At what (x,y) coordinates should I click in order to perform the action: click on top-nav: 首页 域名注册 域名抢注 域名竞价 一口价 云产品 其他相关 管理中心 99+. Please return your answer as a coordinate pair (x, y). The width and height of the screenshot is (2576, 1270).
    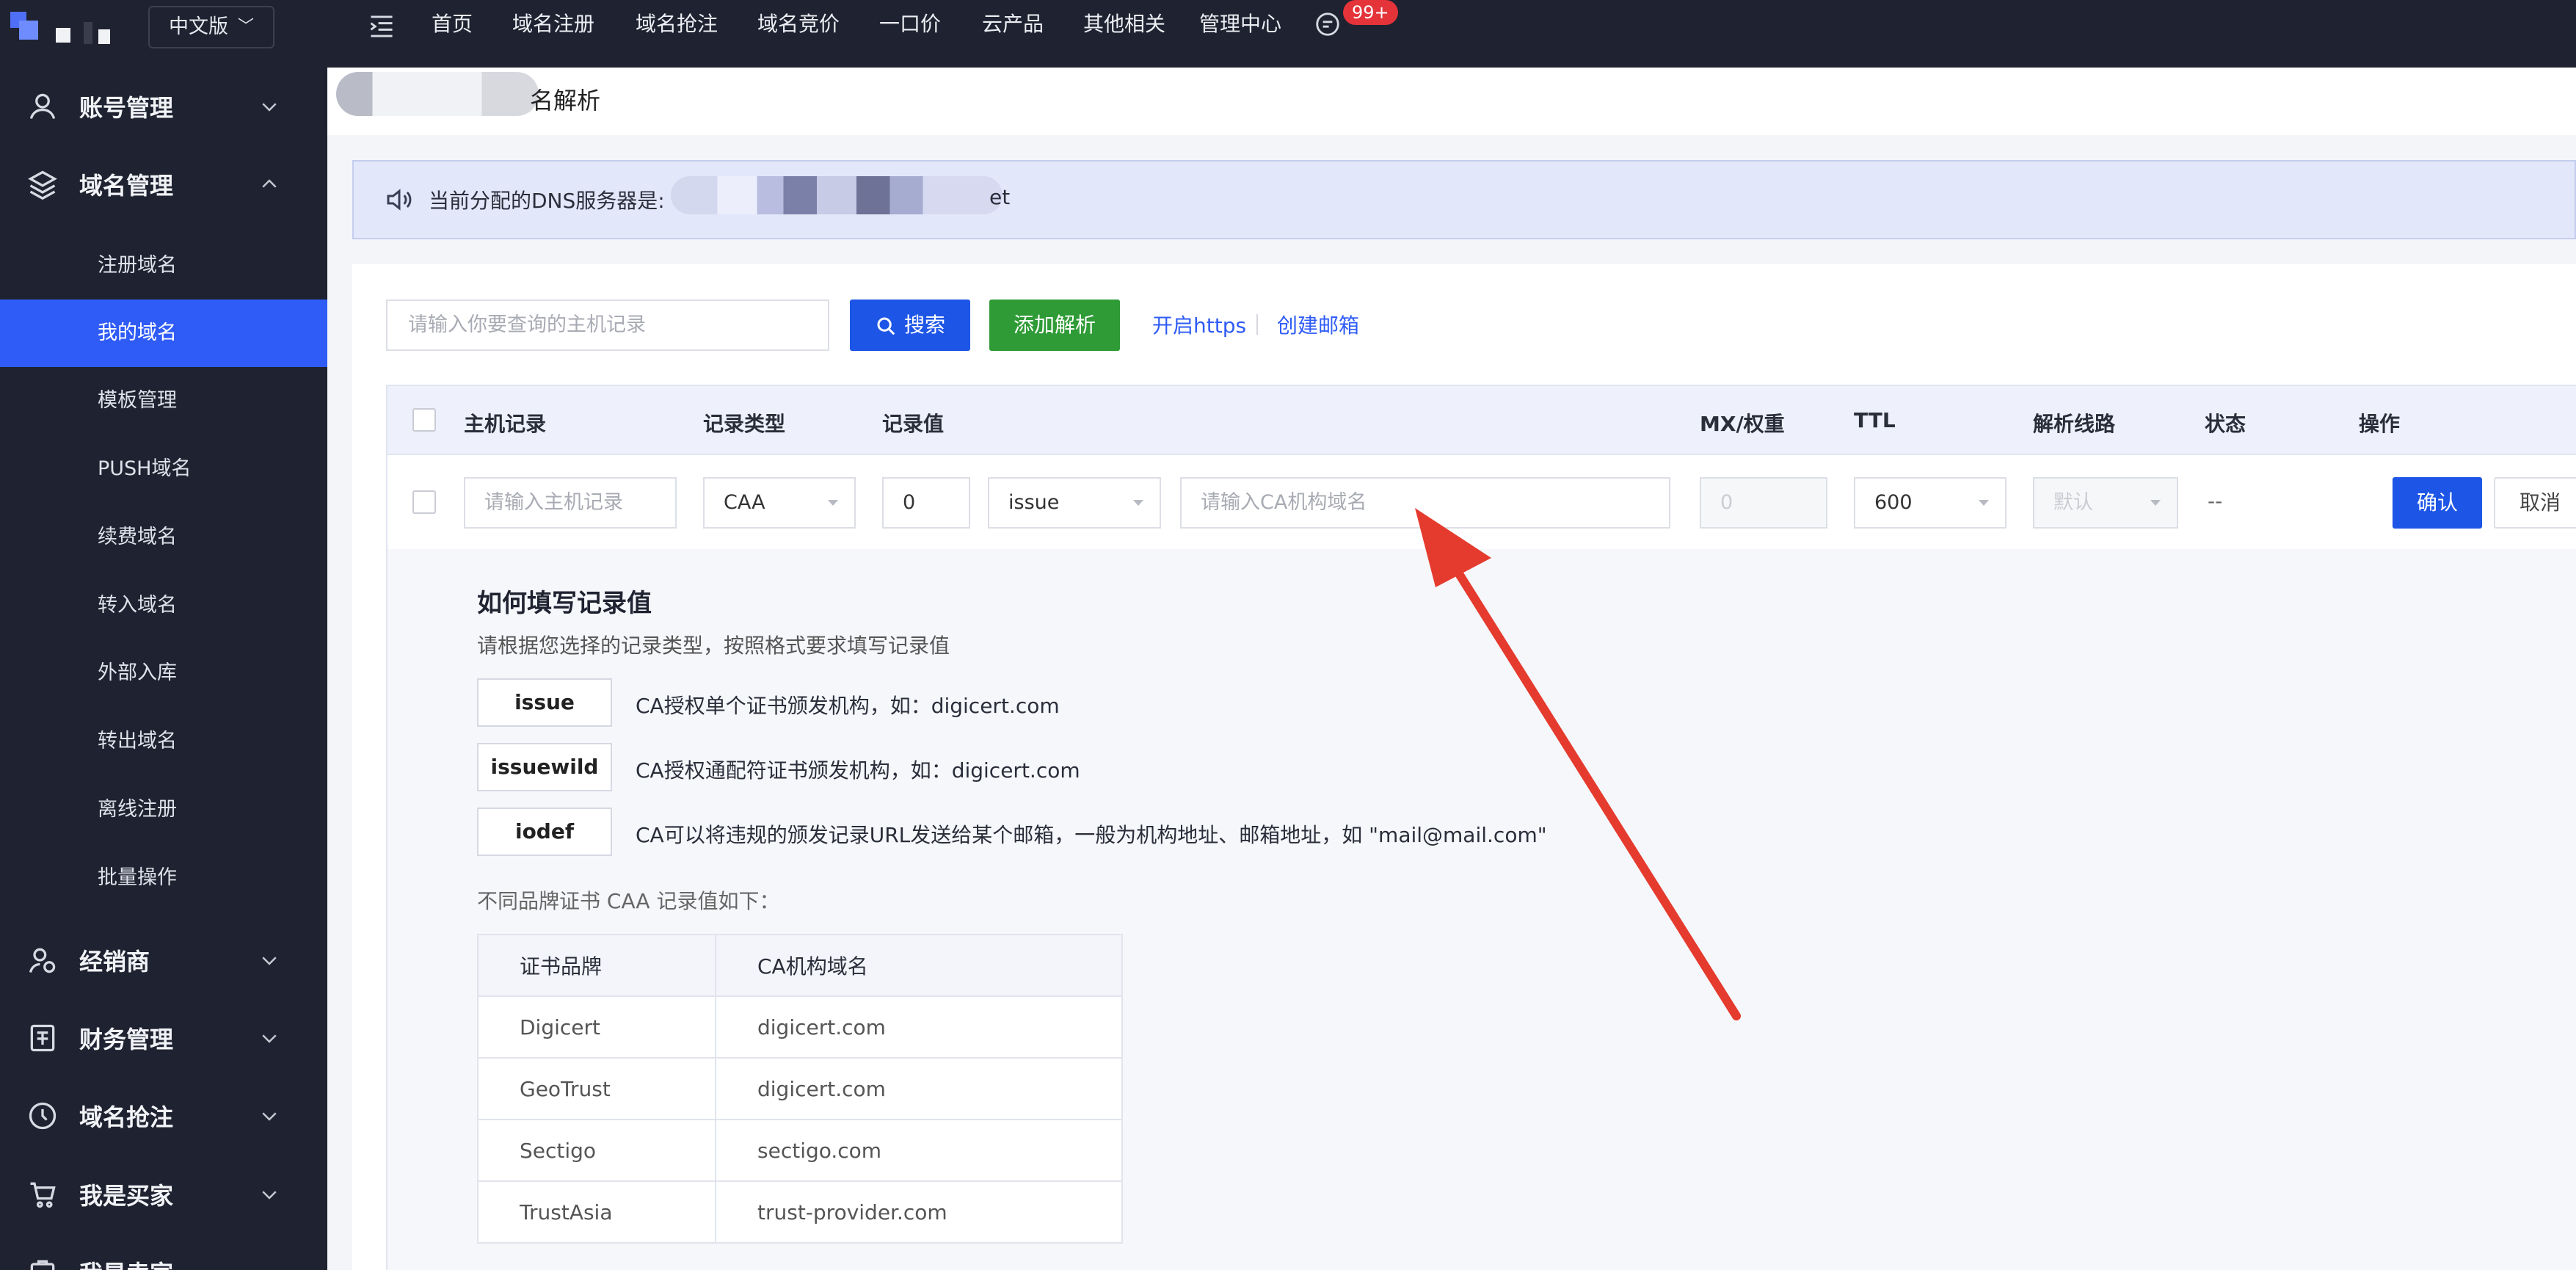
    Looking at the image, I should click on (1451, 34).